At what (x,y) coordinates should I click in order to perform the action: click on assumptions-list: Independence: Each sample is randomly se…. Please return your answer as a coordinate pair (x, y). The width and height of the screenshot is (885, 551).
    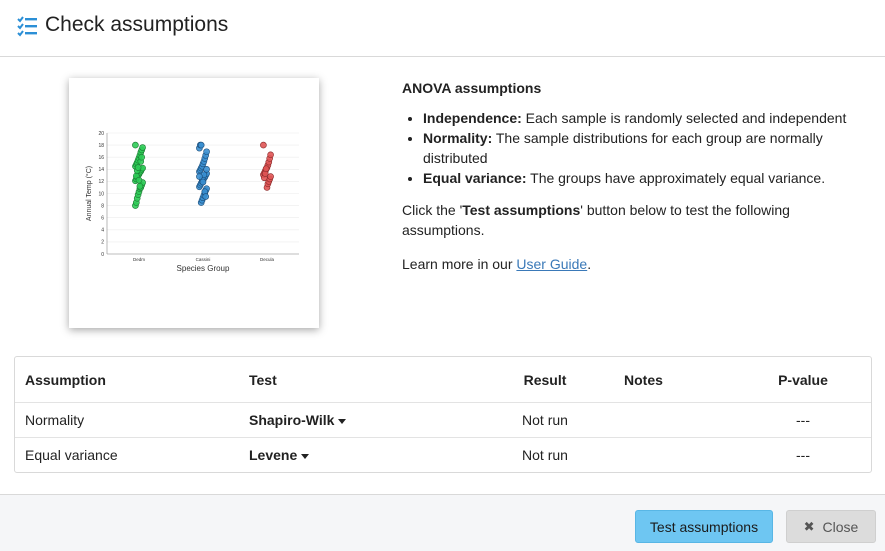
    Looking at the image, I should click on (647, 148).